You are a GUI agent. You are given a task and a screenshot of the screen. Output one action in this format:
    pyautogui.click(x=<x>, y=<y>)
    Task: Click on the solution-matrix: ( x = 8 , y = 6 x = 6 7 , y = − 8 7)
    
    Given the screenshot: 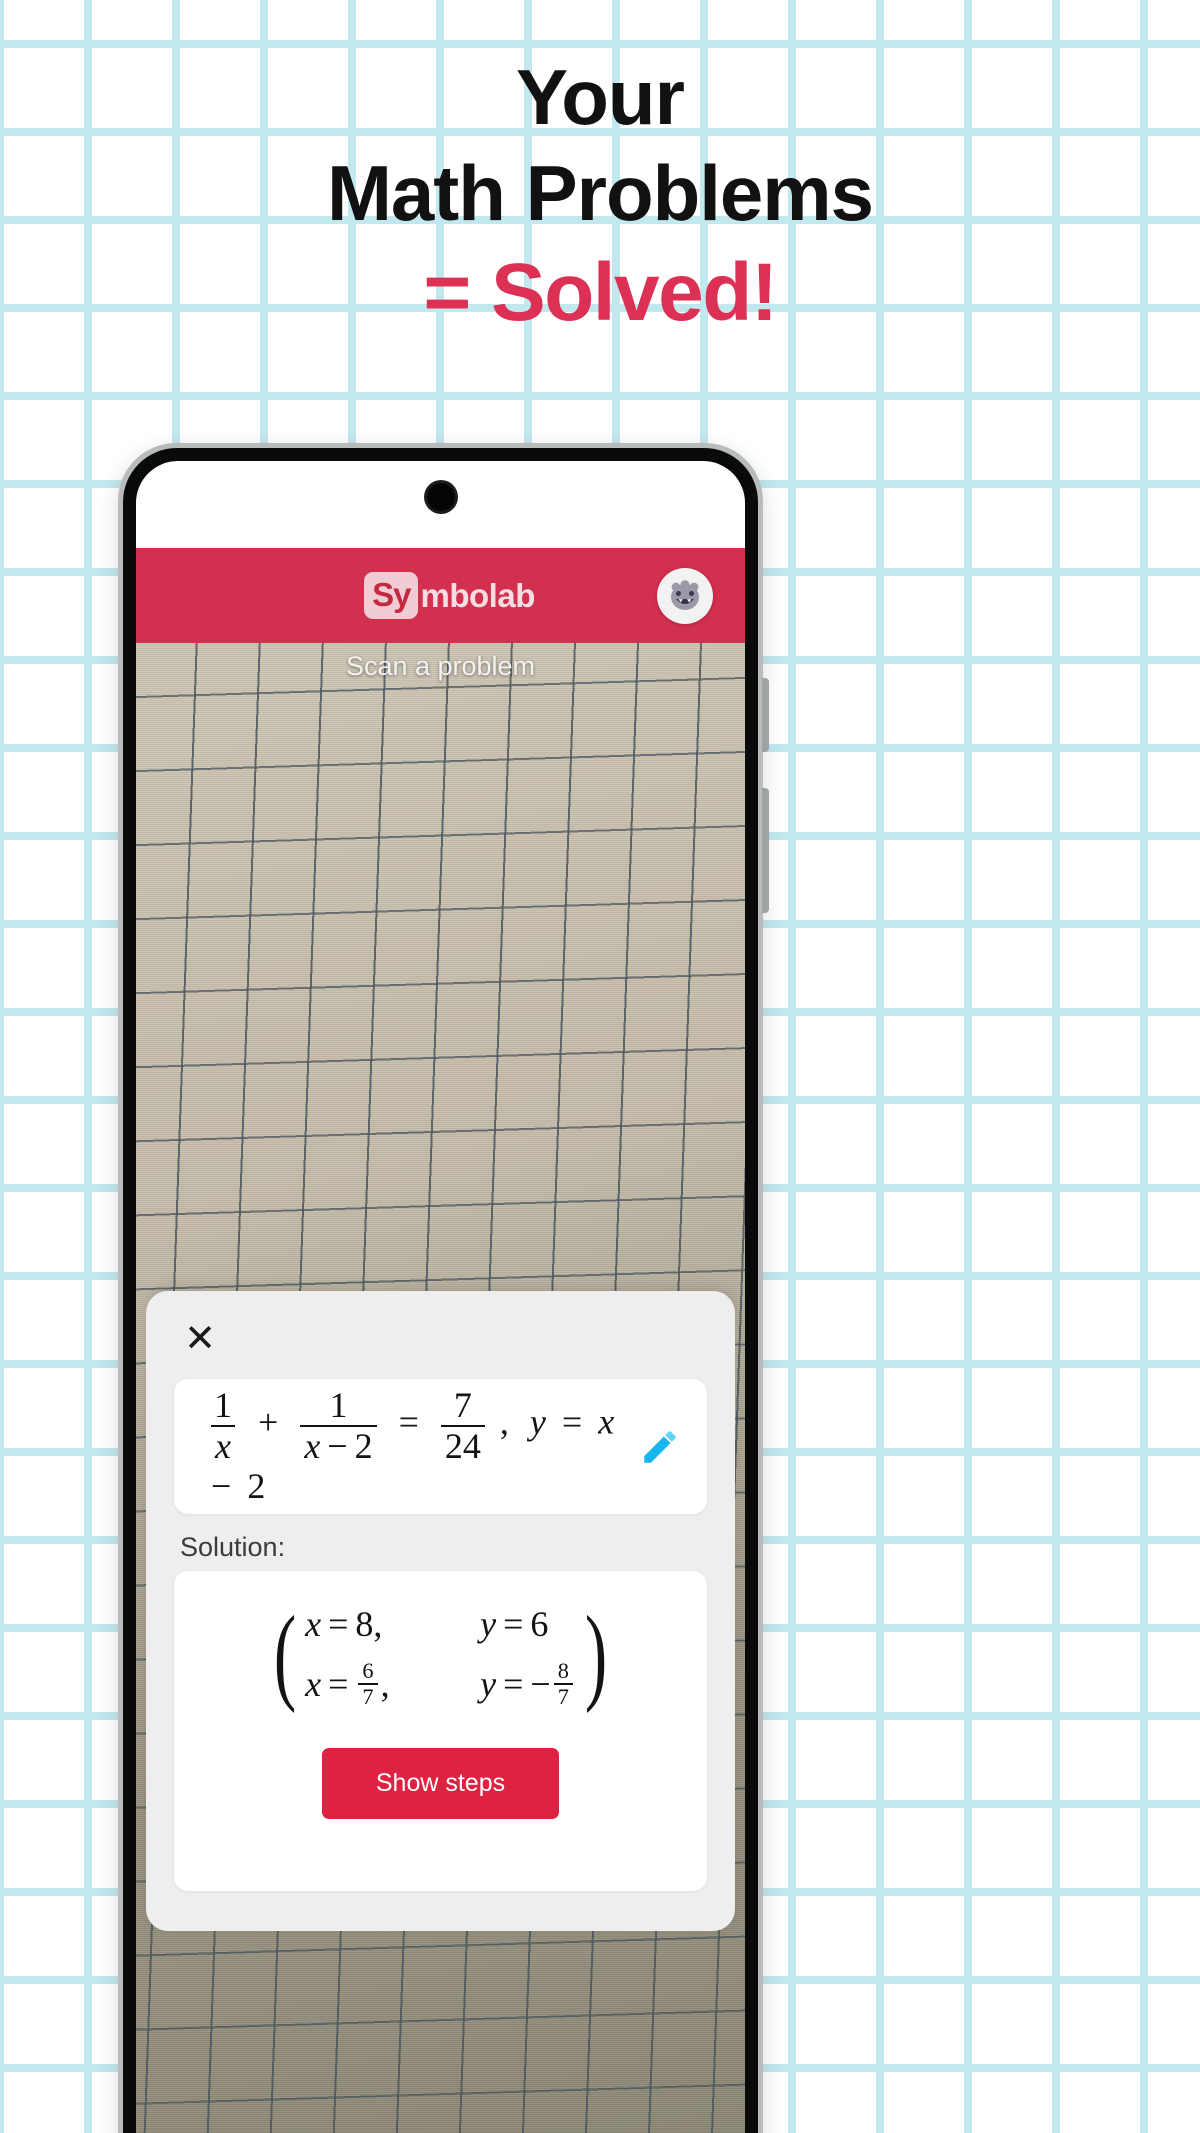 What is the action you would take?
    pyautogui.click(x=440, y=1655)
    